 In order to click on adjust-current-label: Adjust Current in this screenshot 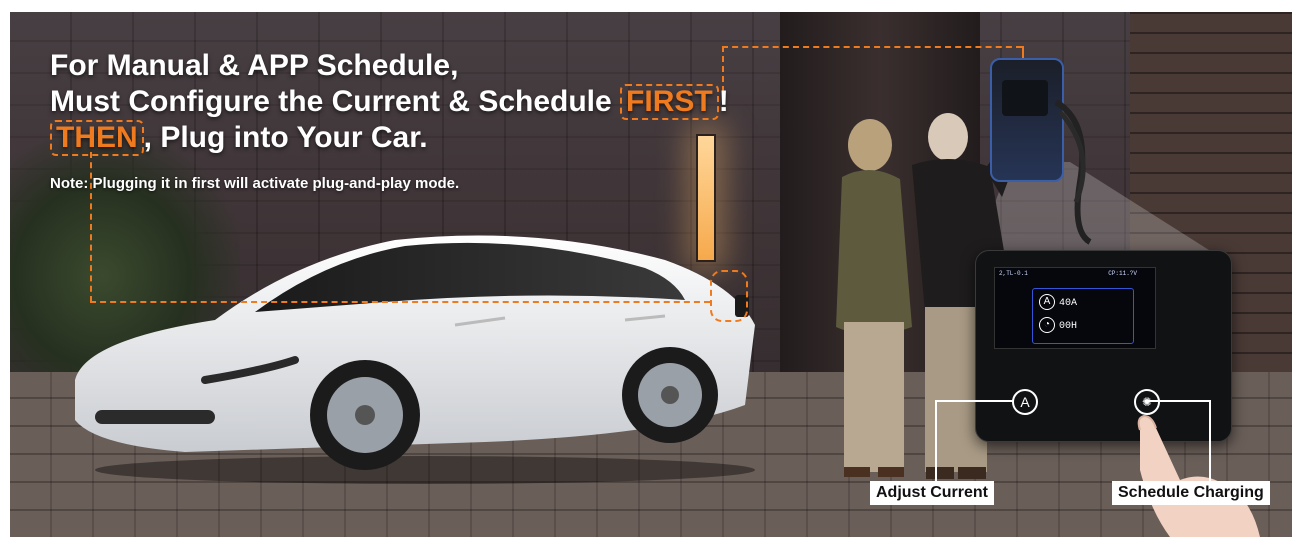, I will do `click(932, 493)`.